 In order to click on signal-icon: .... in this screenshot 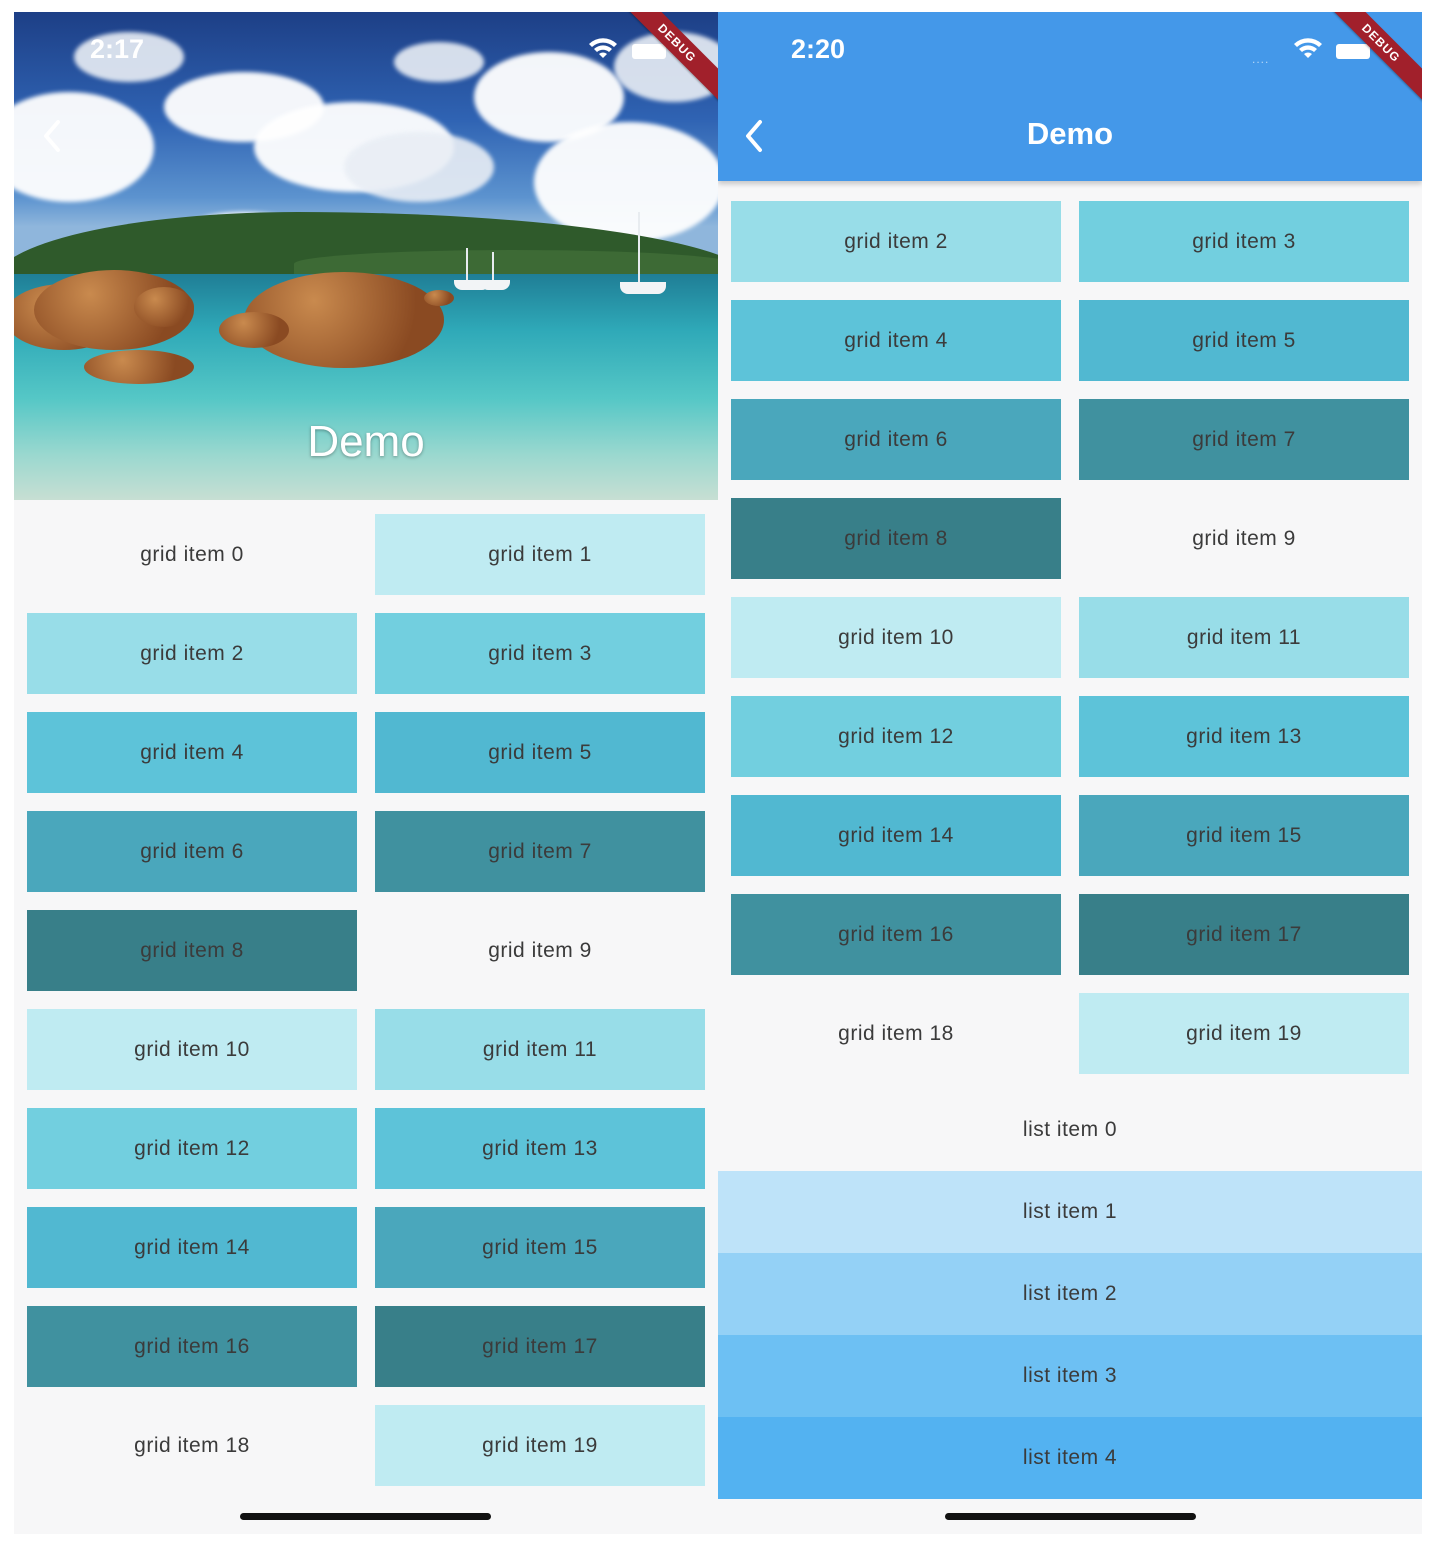, I will do `click(1261, 59)`.